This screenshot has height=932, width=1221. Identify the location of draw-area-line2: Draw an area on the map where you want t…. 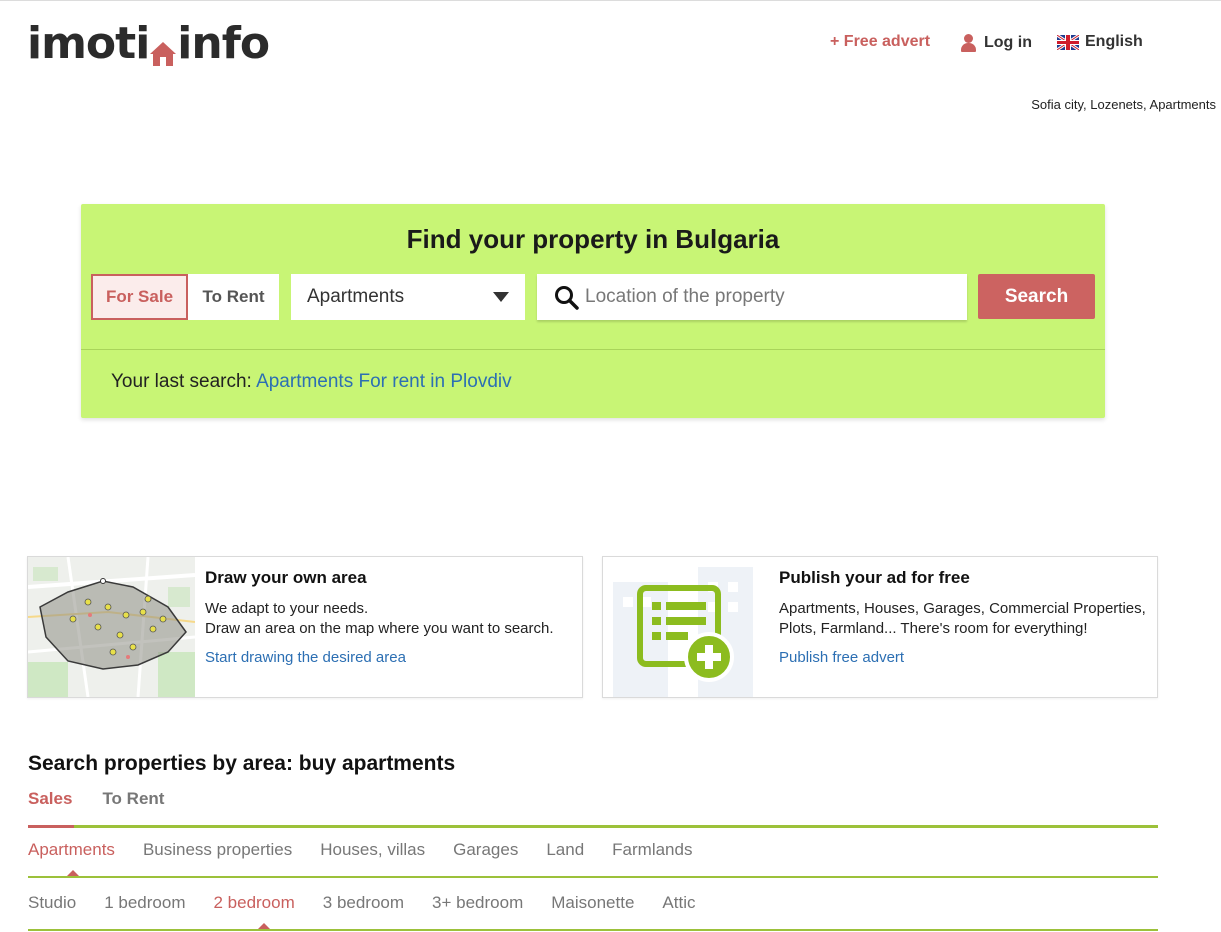
(379, 628).